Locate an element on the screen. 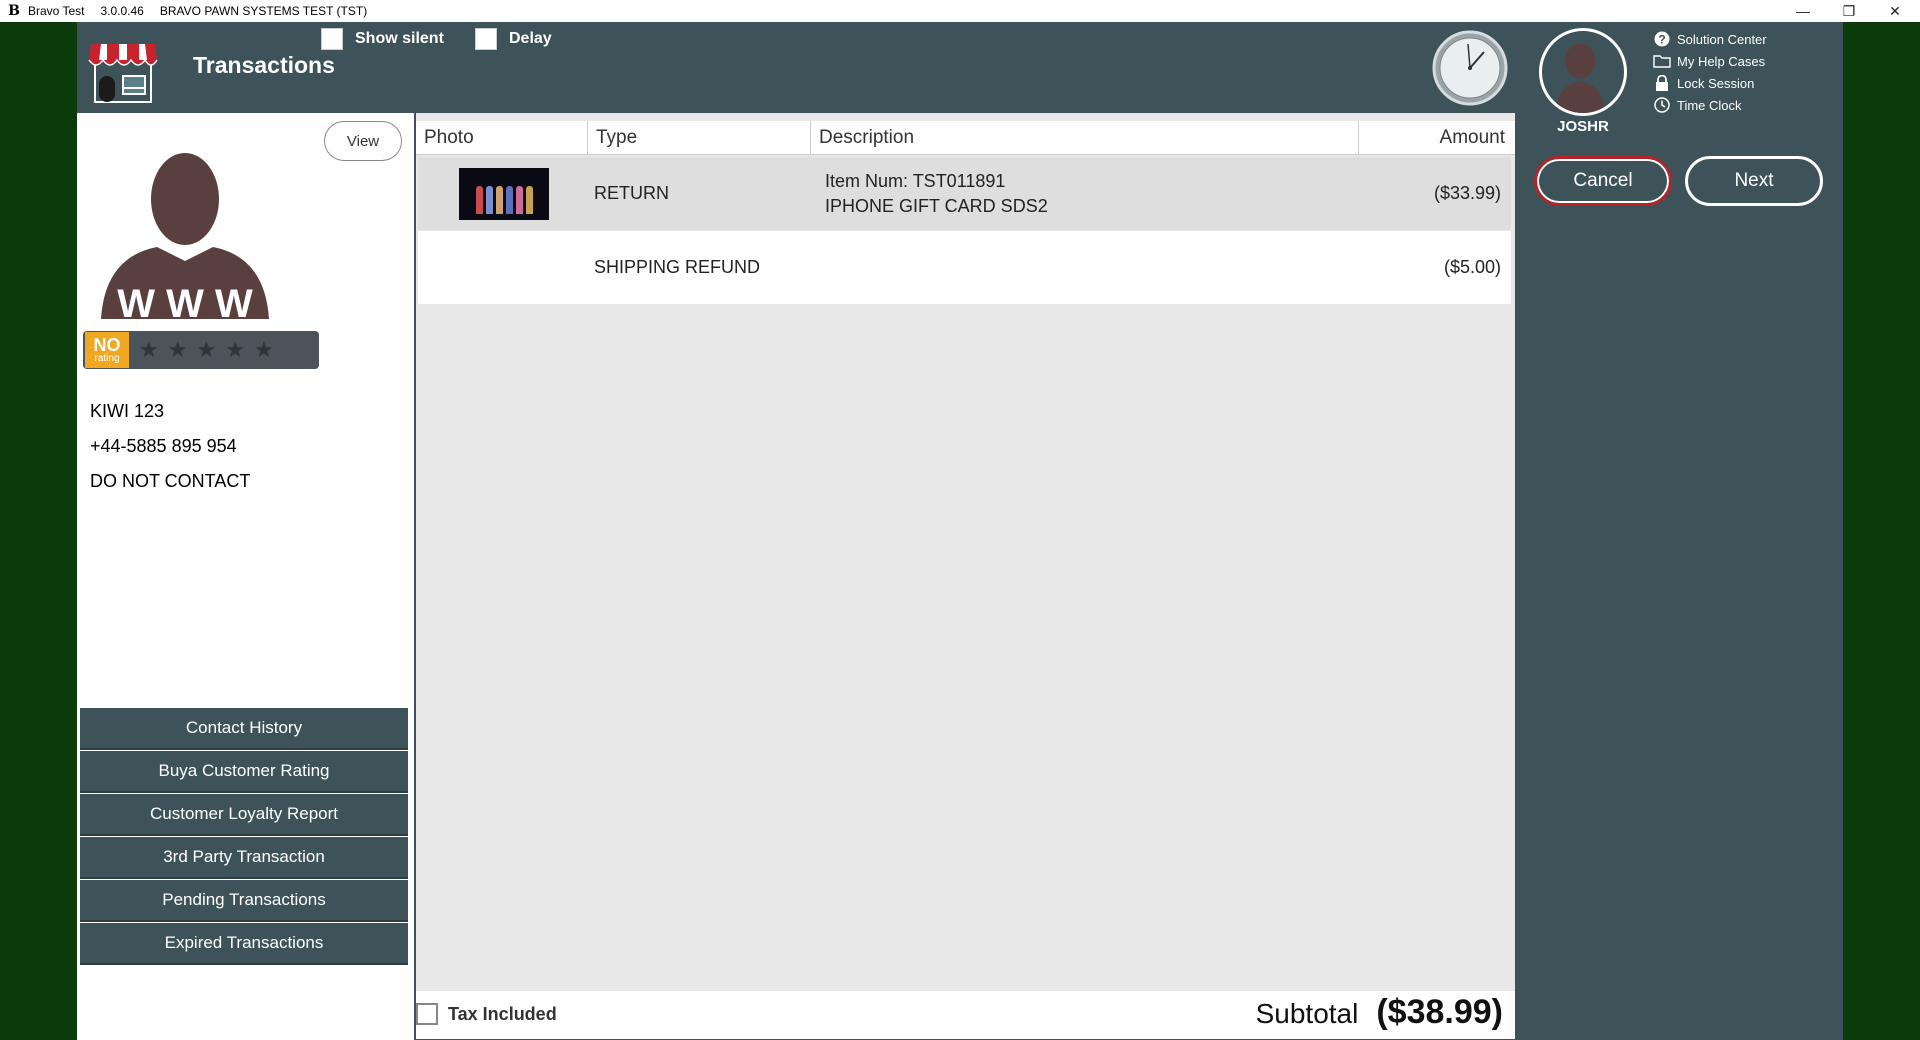  solution-center-link: ? Solution Center is located at coordinates (1710, 39).